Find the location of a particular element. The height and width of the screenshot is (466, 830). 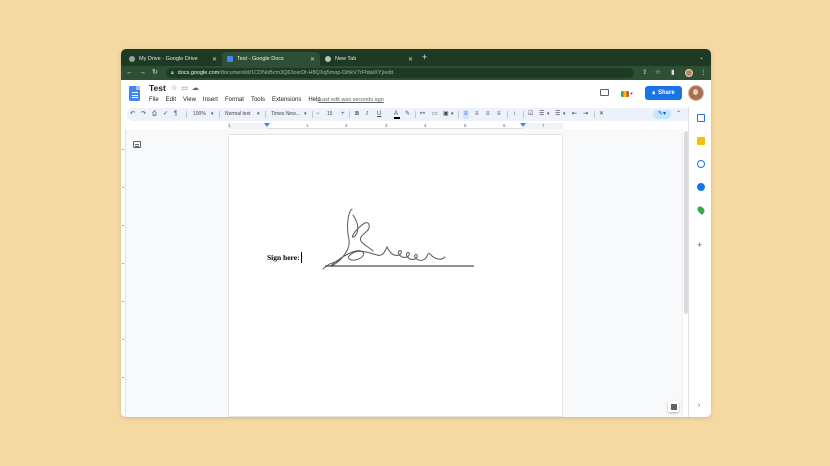

font-size-input: 15 is located at coordinates (330, 114).